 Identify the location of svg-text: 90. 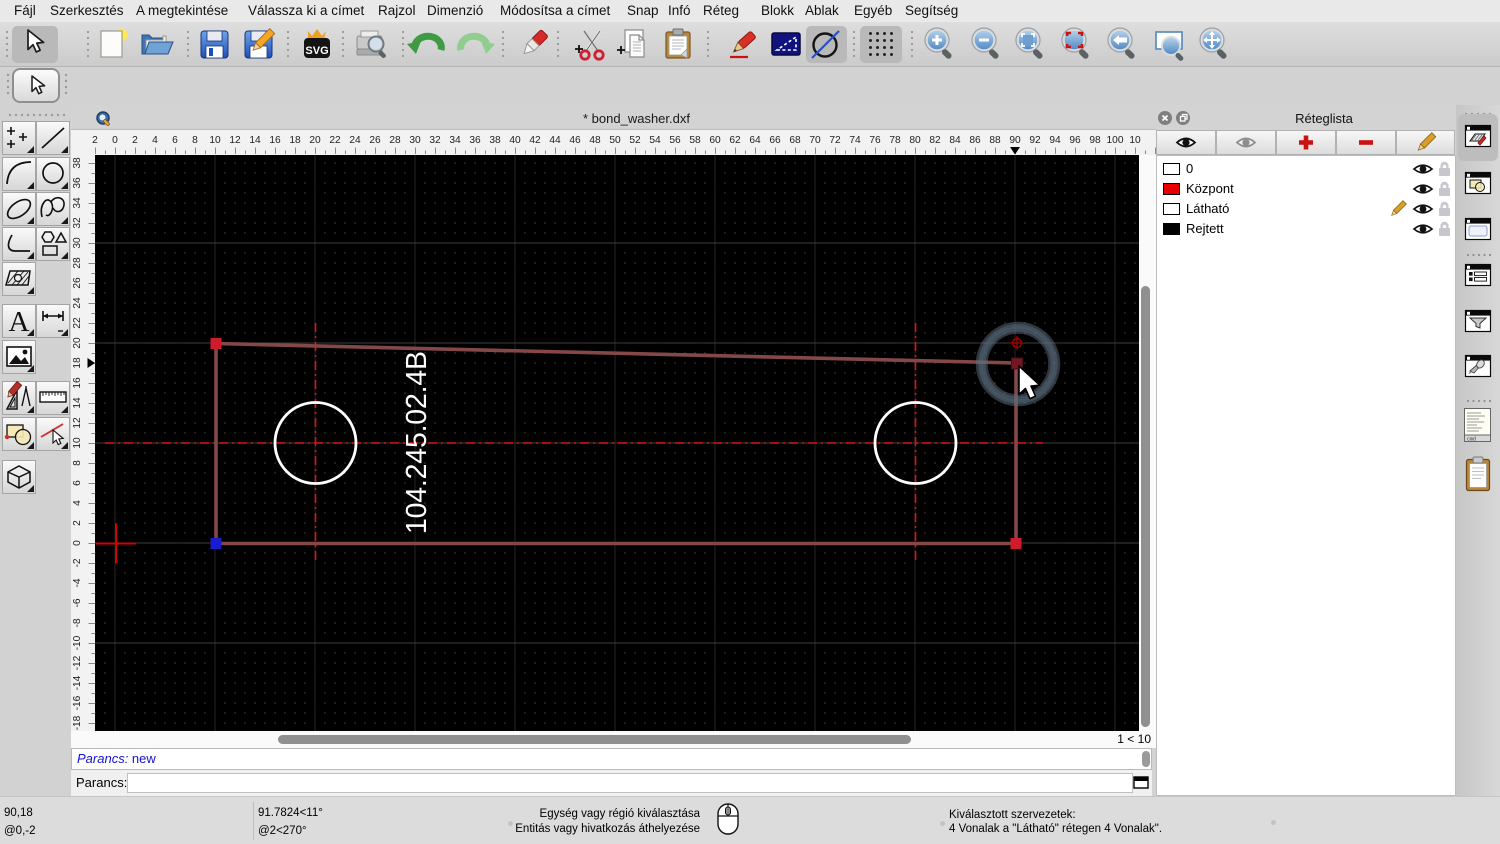
(1015, 140).